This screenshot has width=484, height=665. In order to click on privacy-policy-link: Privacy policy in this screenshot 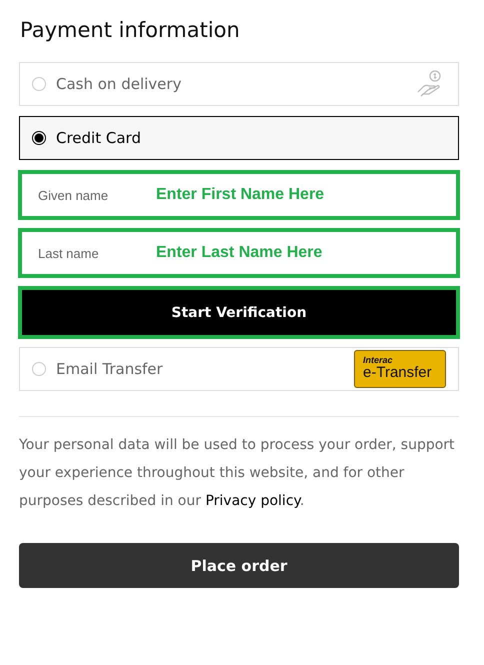, I will do `click(252, 501)`.